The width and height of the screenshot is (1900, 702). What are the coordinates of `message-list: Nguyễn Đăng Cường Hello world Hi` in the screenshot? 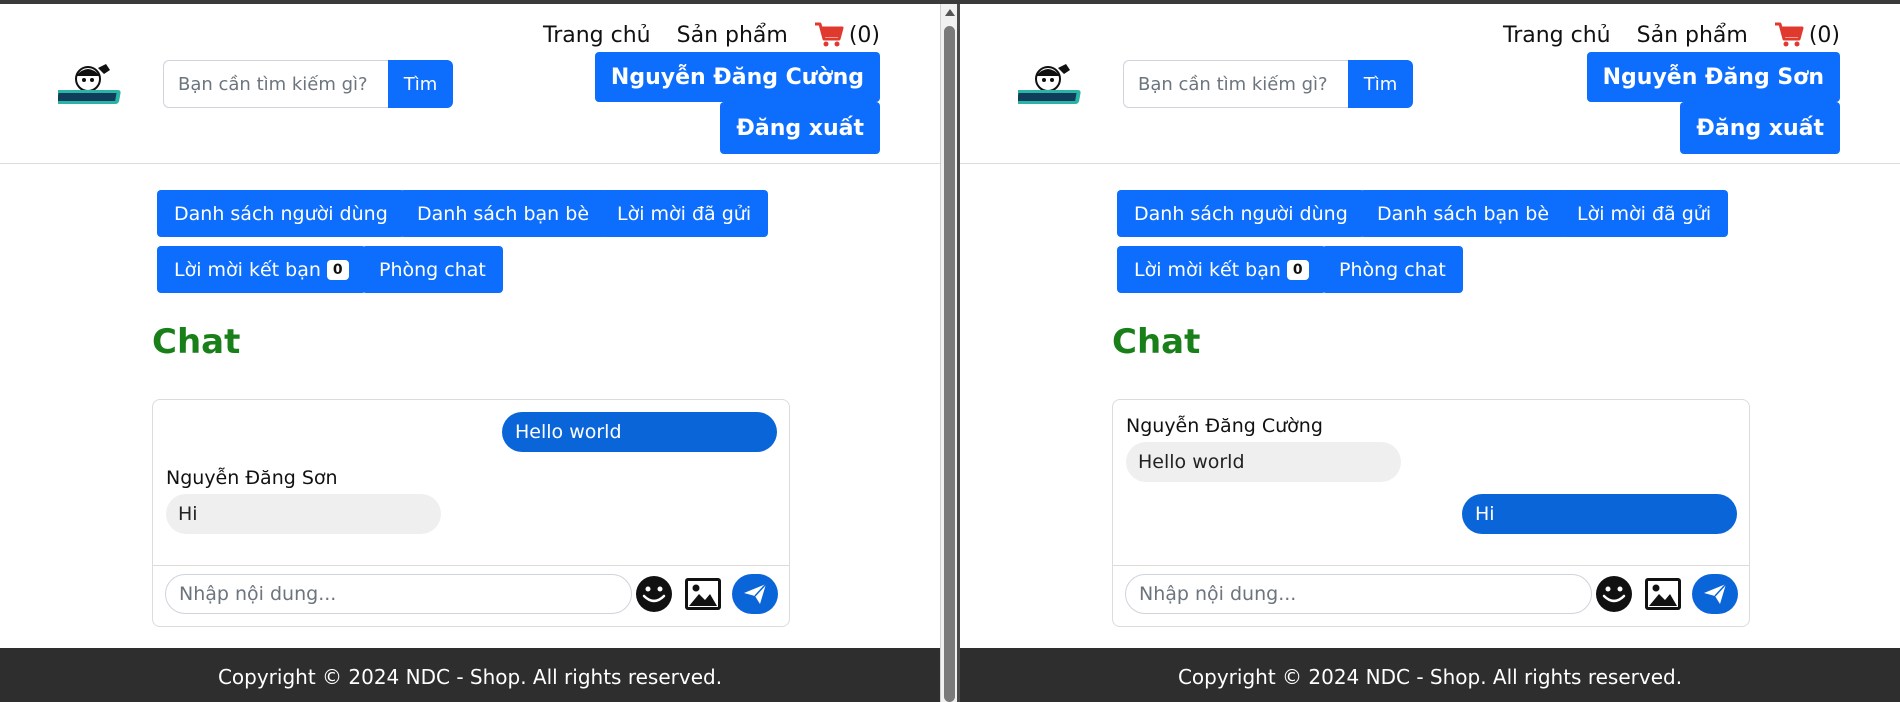 It's located at (1431, 483).